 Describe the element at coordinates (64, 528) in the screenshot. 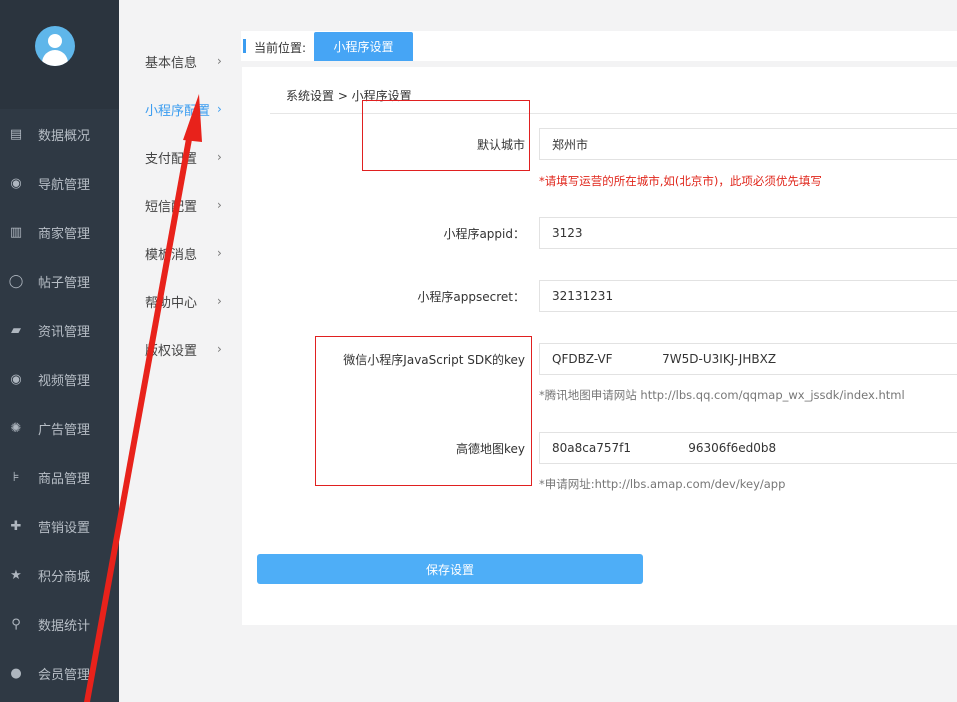

I see `sidebar-item-label: 营销设置` at that location.